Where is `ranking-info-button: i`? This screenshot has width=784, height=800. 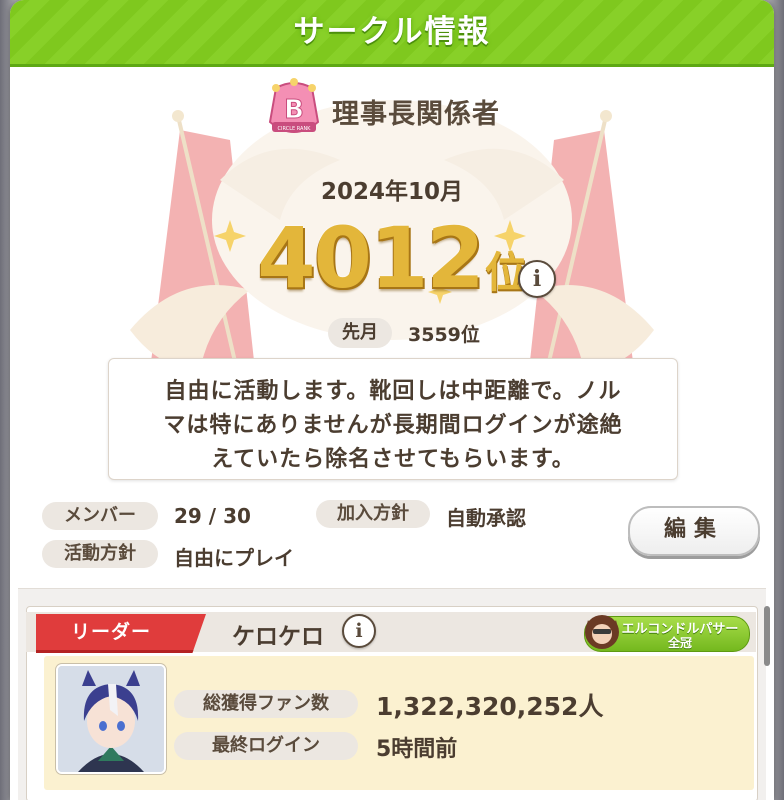 ranking-info-button: i is located at coordinates (537, 279).